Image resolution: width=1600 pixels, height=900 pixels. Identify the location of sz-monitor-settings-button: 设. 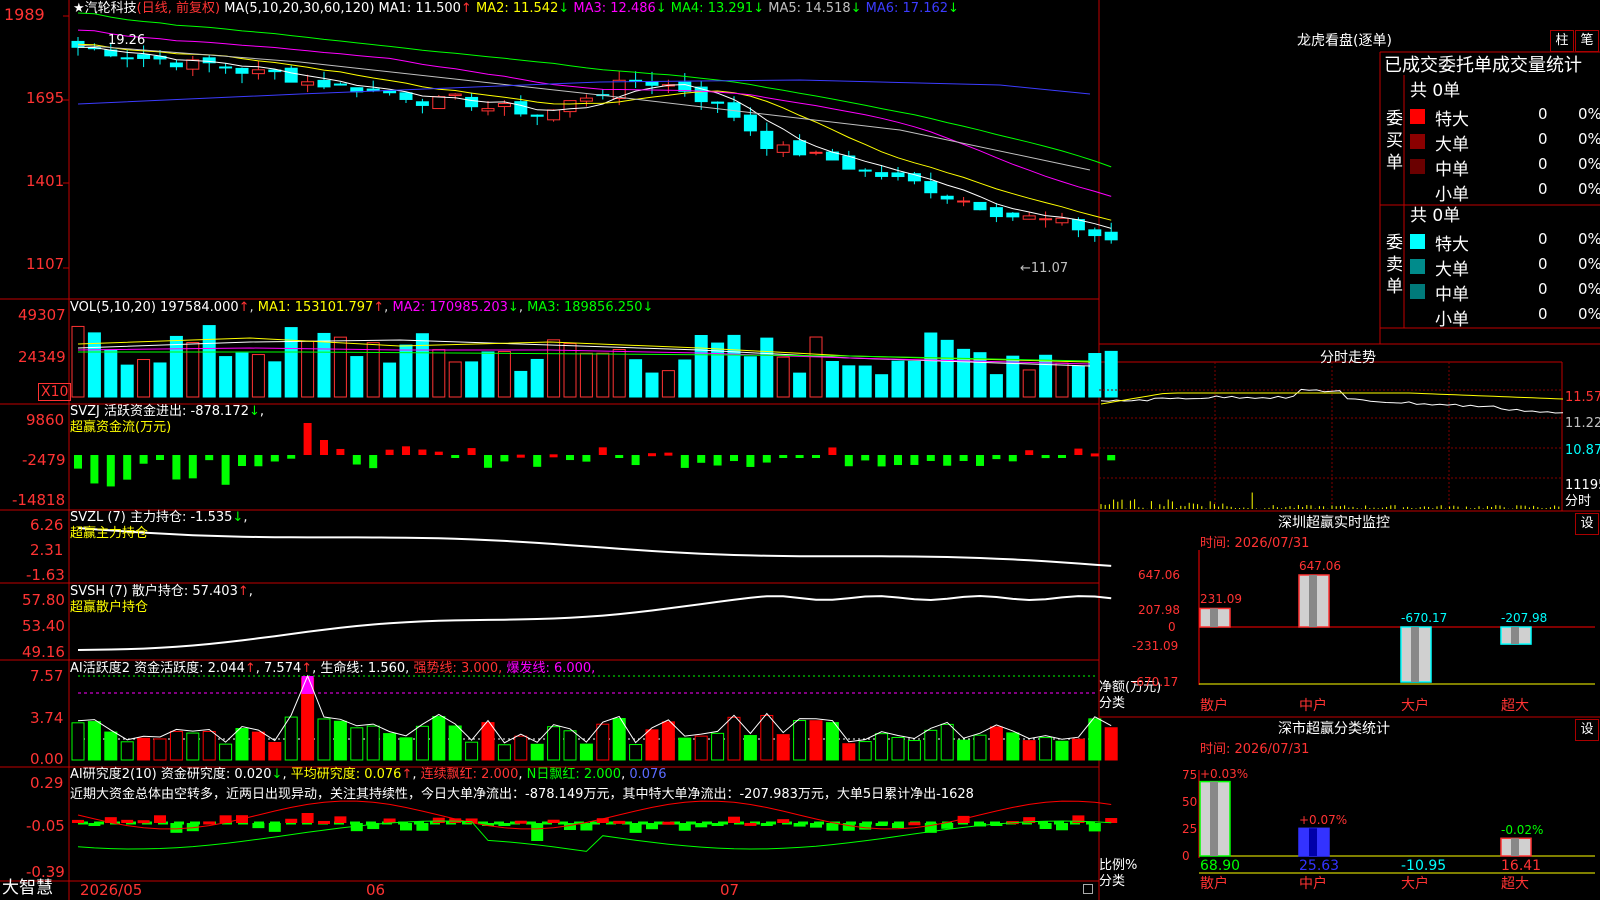
(1587, 524).